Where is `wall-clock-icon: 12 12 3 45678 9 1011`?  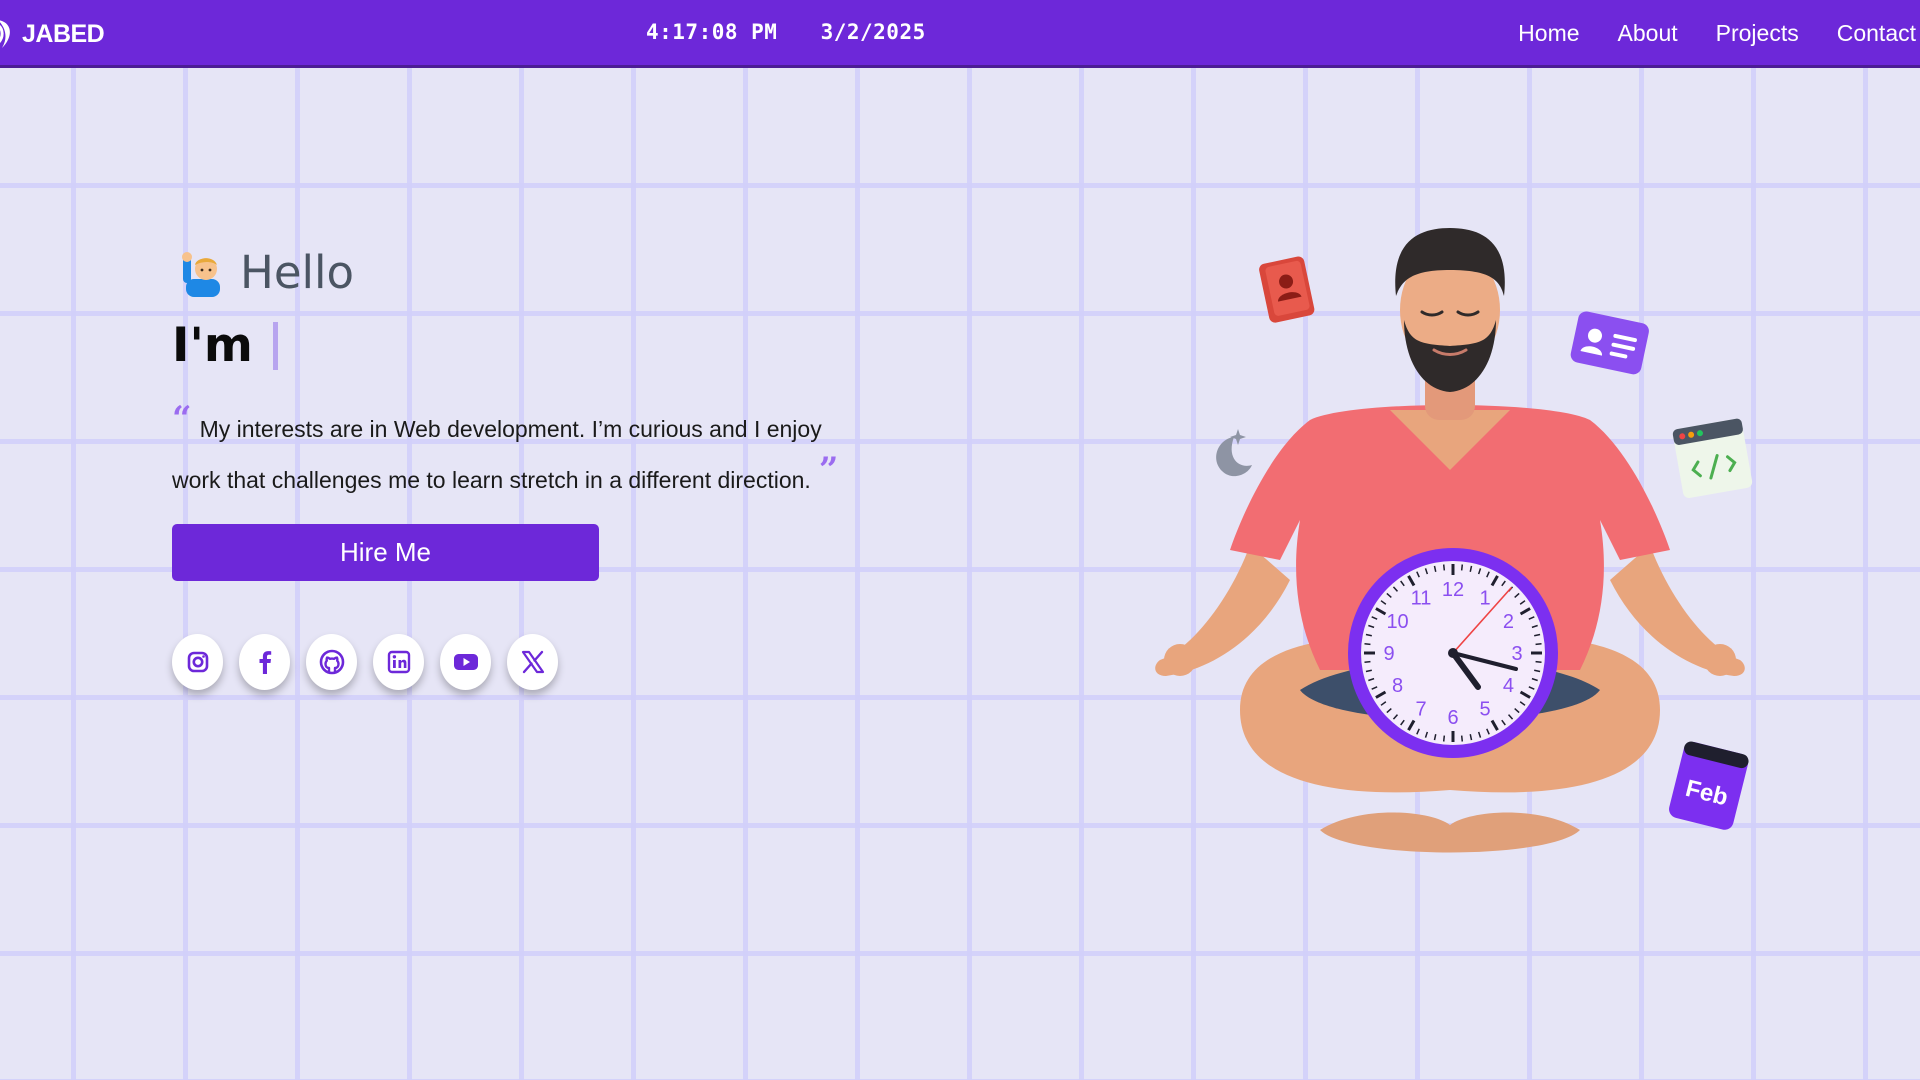 wall-clock-icon: 12 12 3 45678 9 1011 is located at coordinates (1453, 653).